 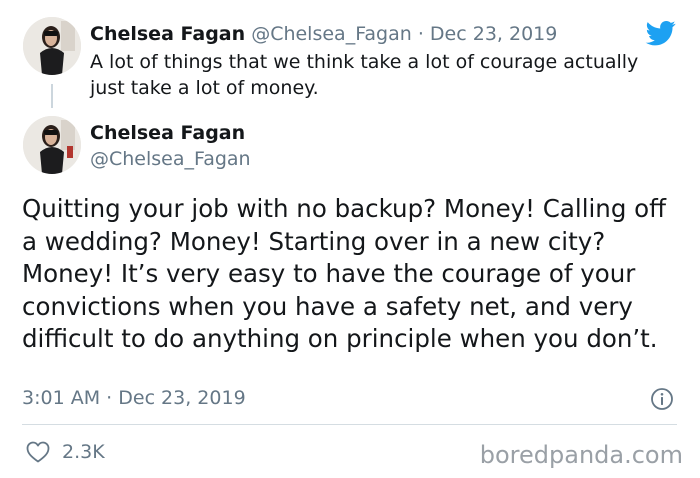 I want to click on tweet-divider, so click(x=349, y=424).